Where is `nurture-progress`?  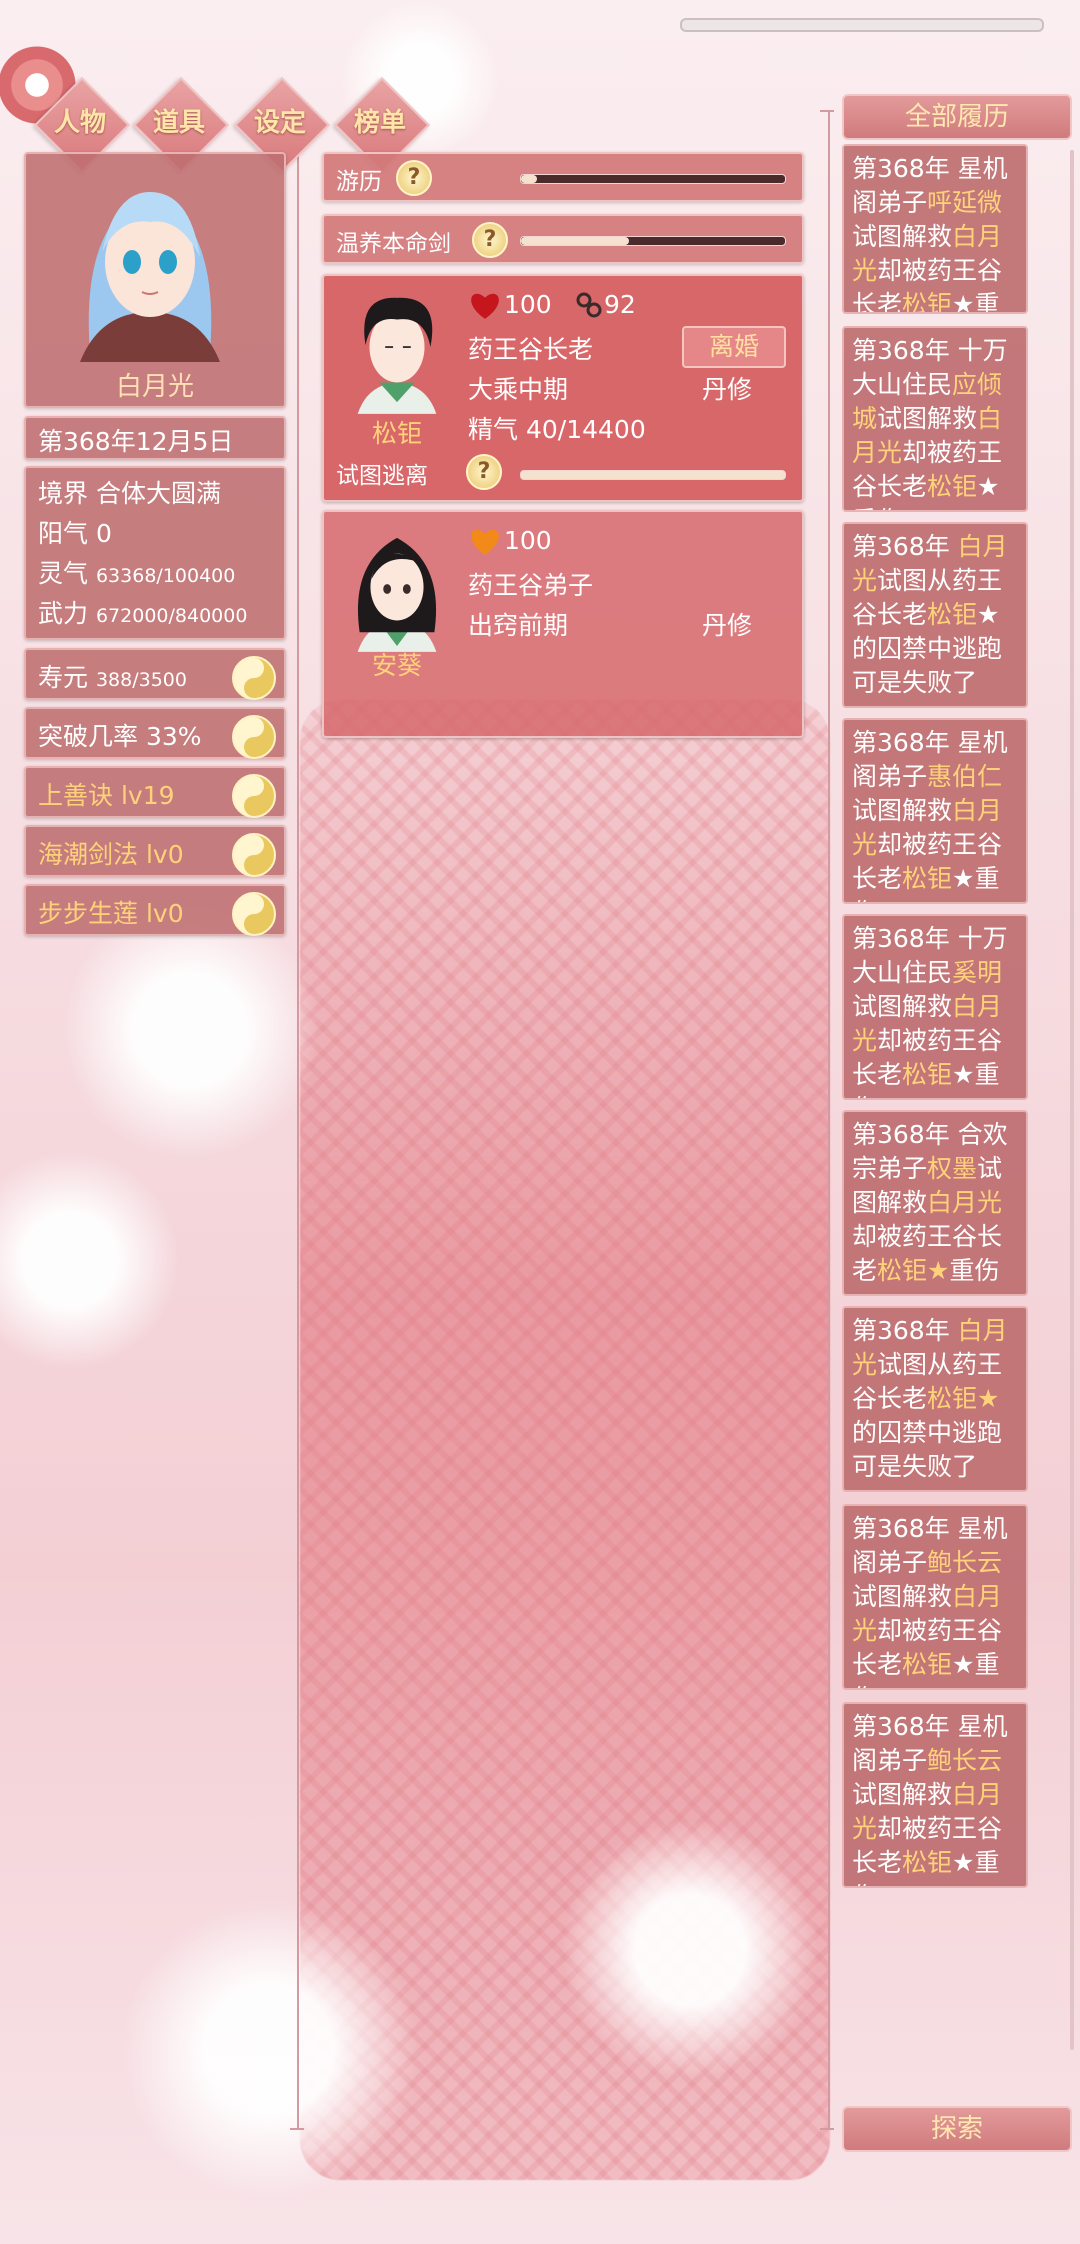
nurture-progress is located at coordinates (653, 241).